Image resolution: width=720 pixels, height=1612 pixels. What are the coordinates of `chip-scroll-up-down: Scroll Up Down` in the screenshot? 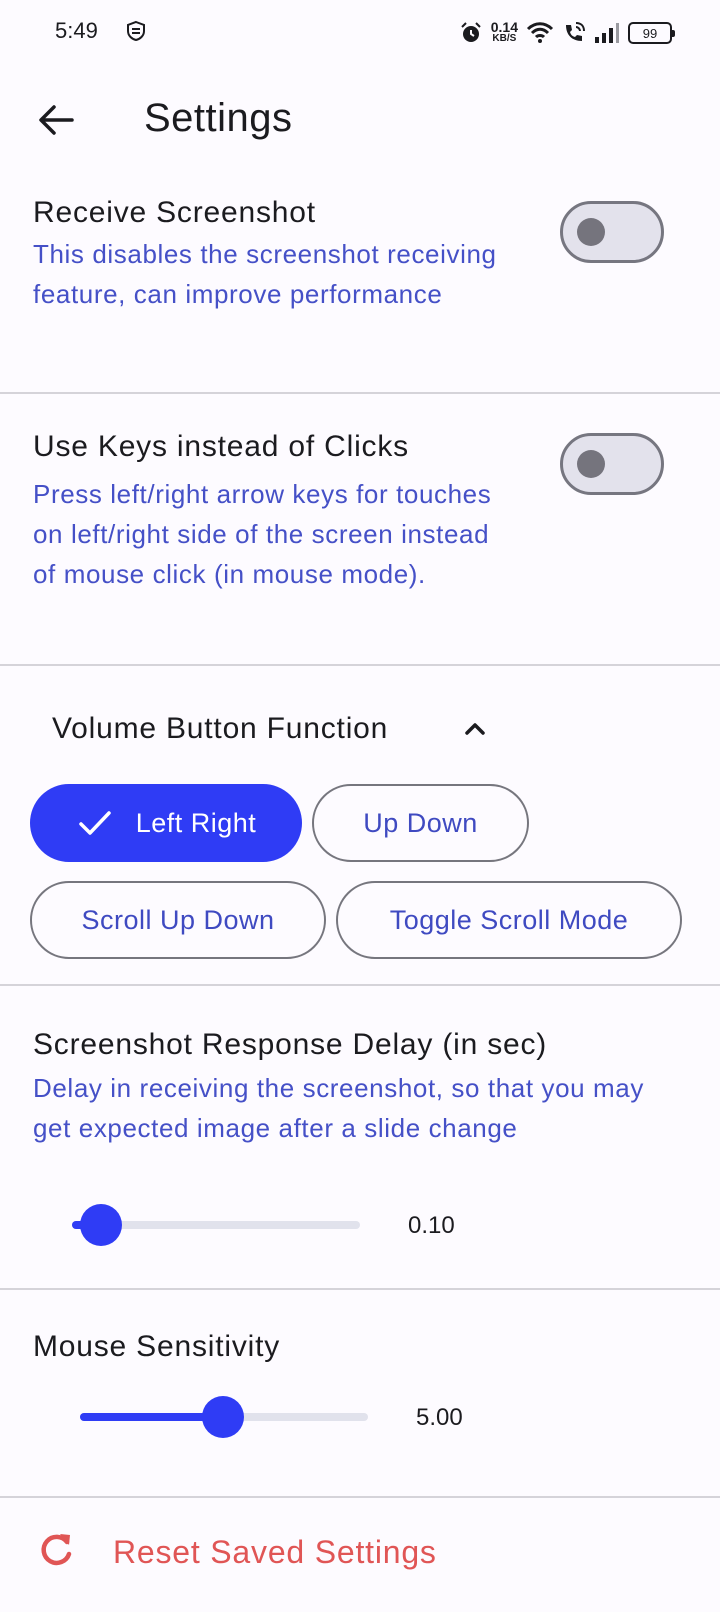 It's located at (178, 920).